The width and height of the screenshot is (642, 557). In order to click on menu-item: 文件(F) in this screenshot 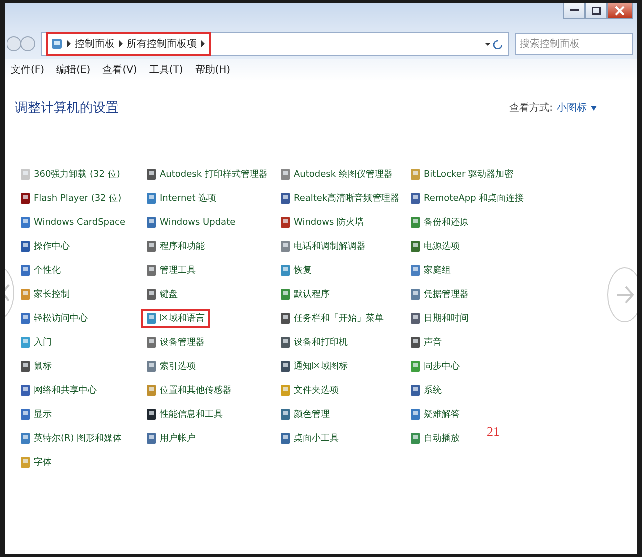, I will do `click(28, 70)`.